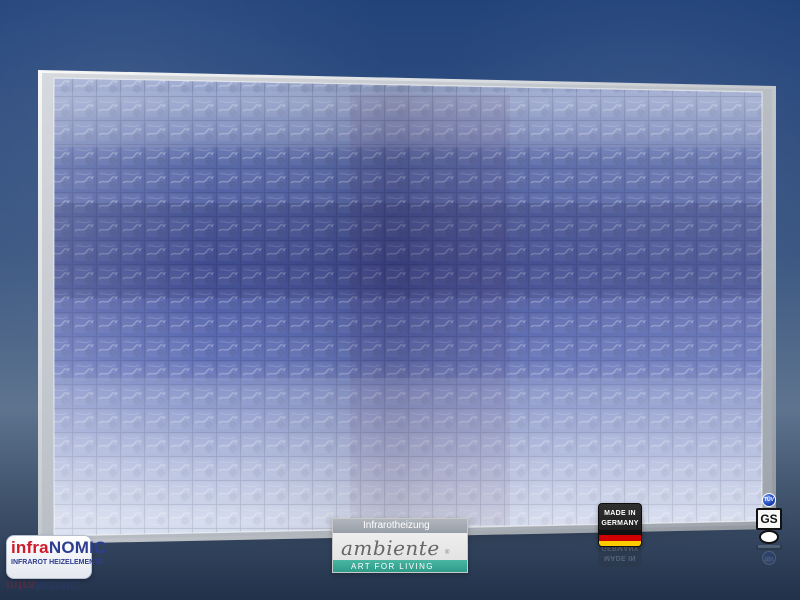 This screenshot has height=600, width=800. What do you see at coordinates (57, 562) in the screenshot?
I see `infranomic-subtitle: INFRAROT HEIZELEMENTE` at bounding box center [57, 562].